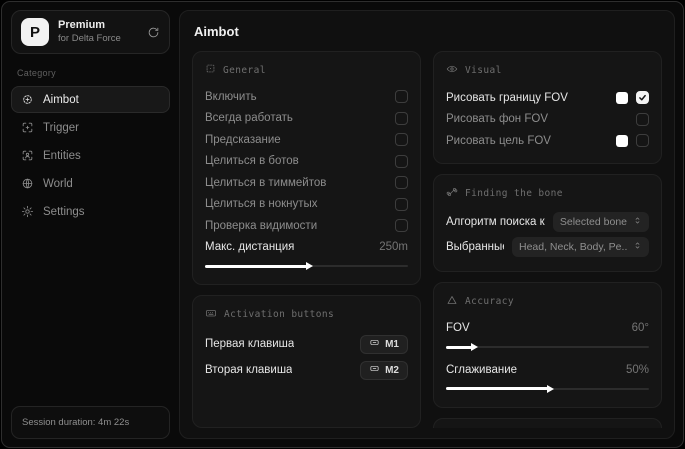  I want to click on prediction-checkbox, so click(401, 140).